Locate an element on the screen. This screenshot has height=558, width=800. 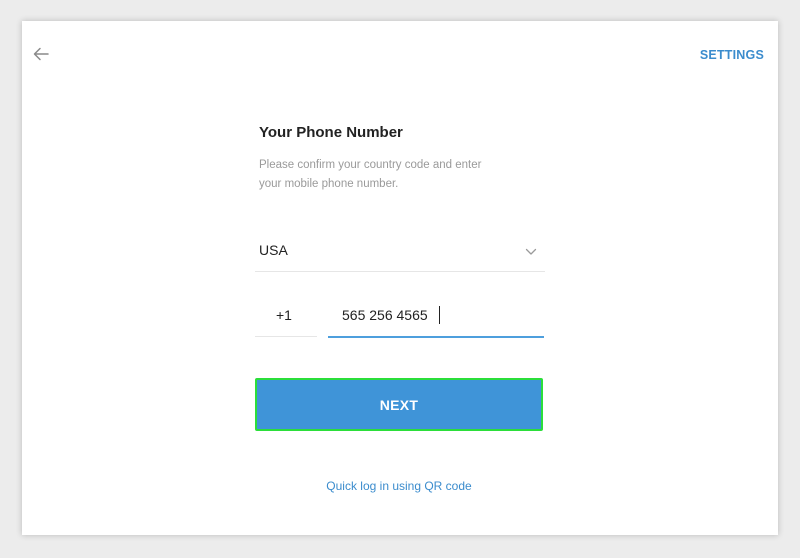
settings-link: SETTINGS is located at coordinates (732, 55).